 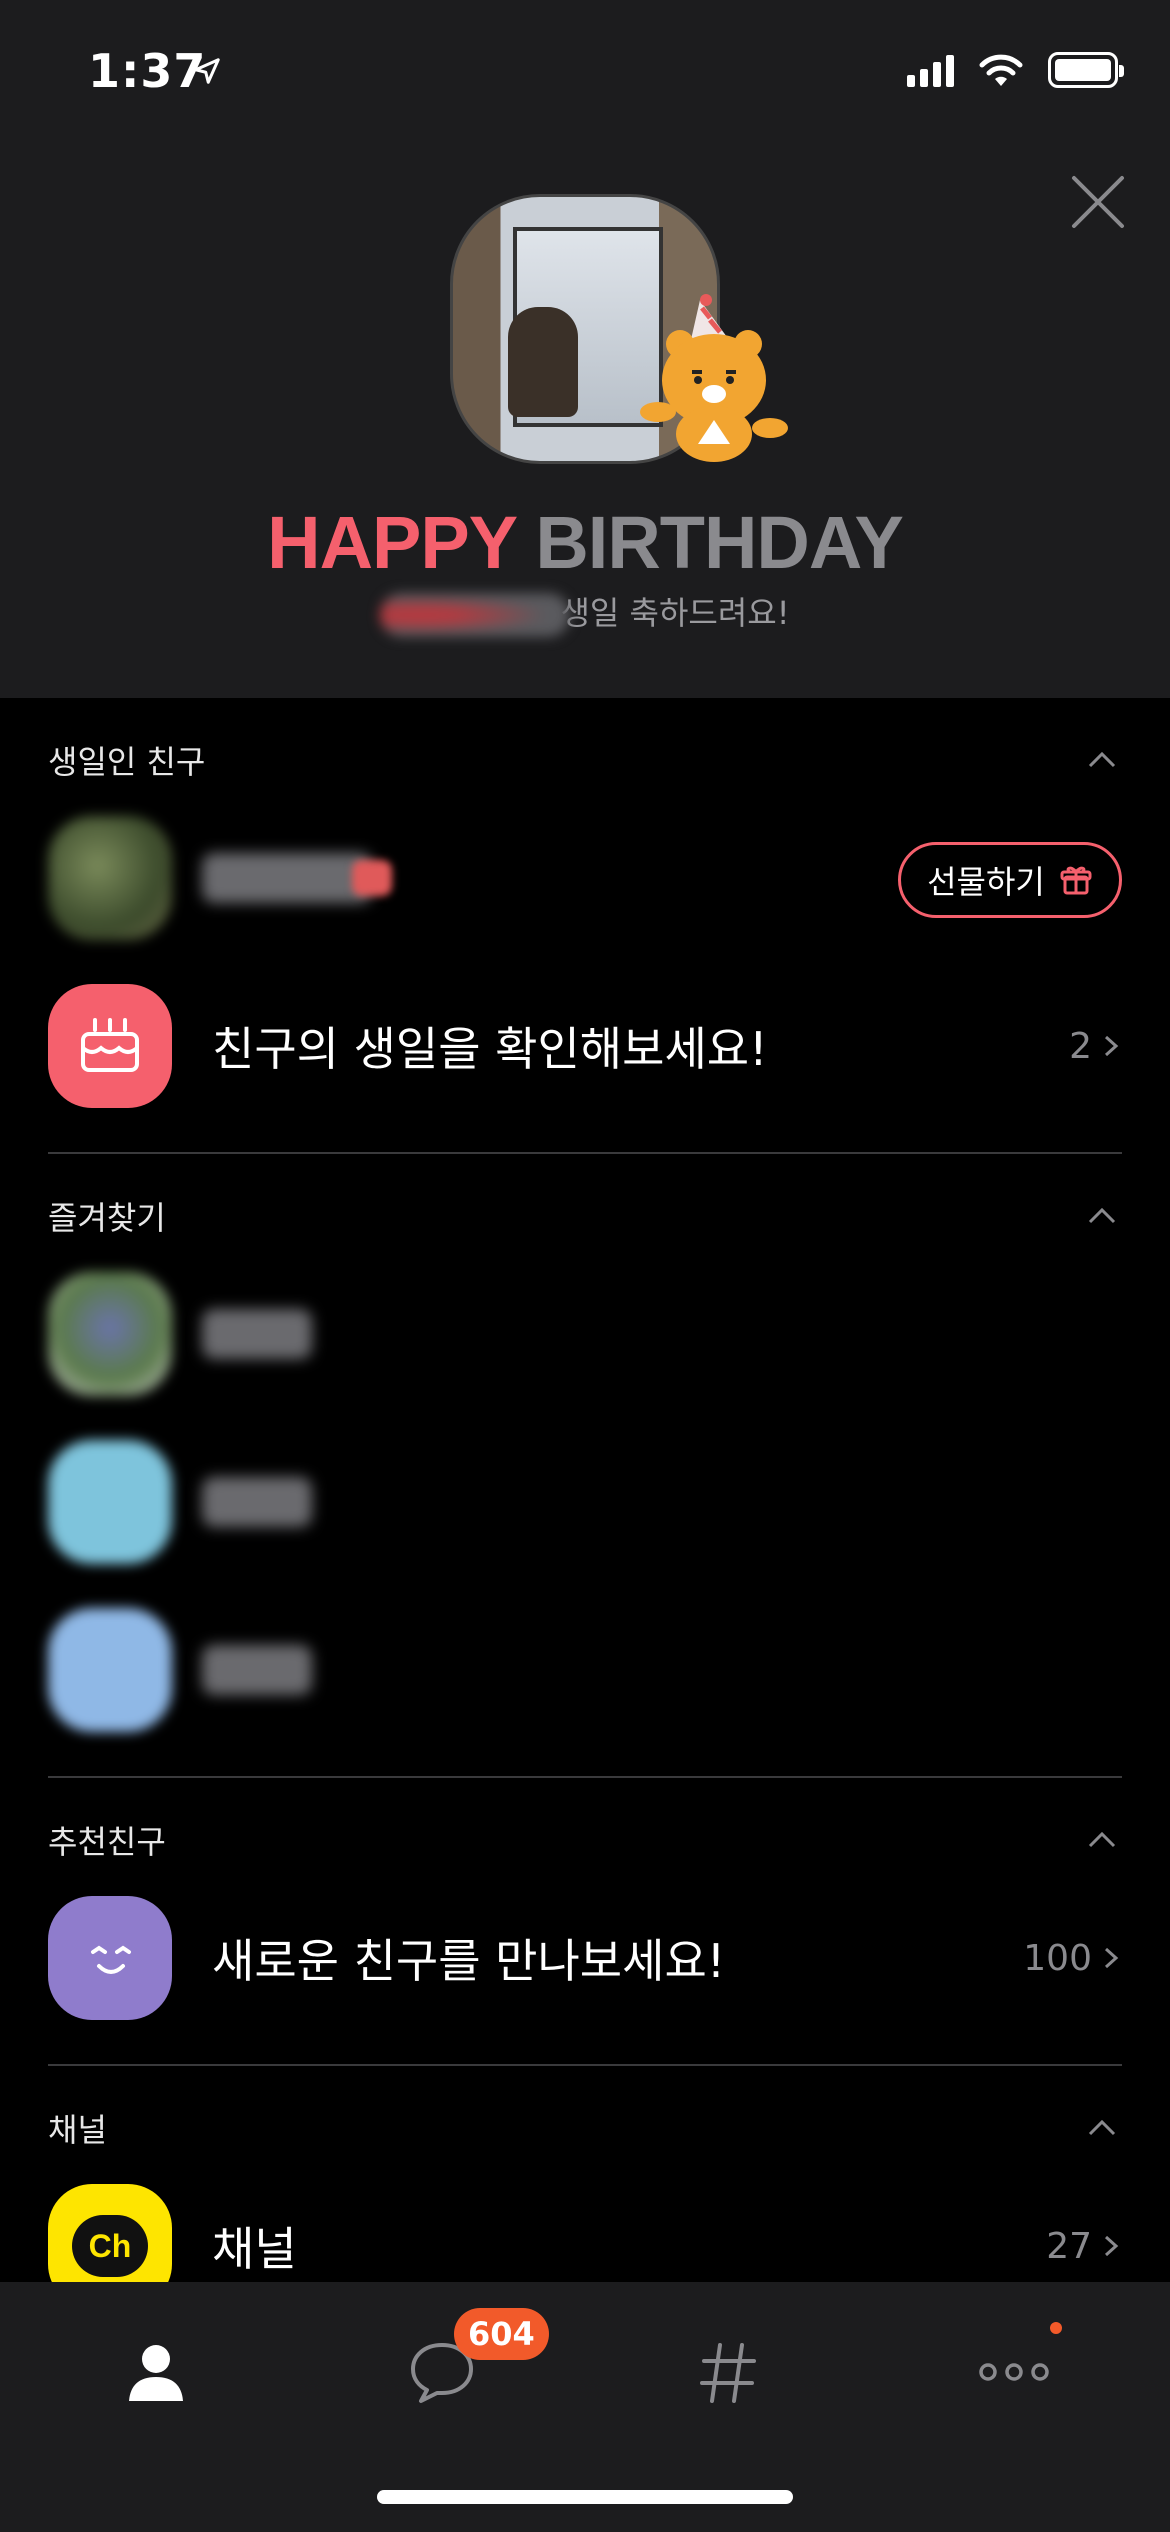 What do you see at coordinates (1076, 880) in the screenshot?
I see `gift-icon` at bounding box center [1076, 880].